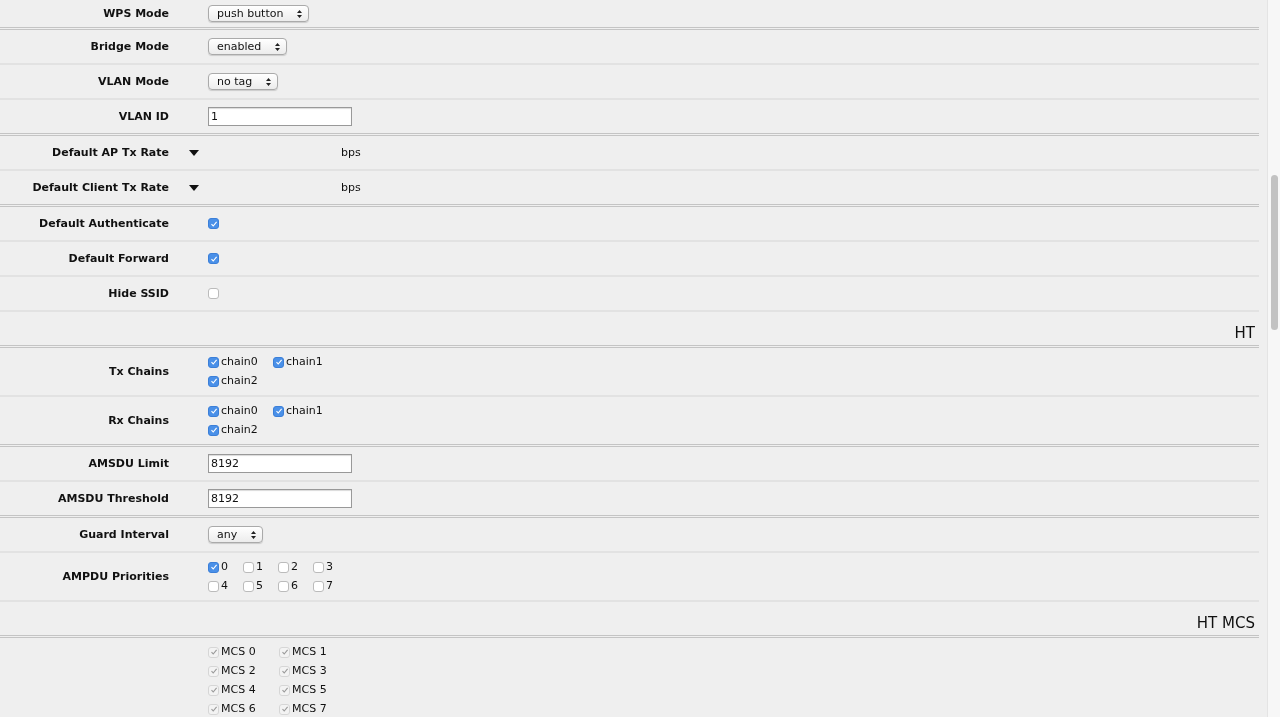 This screenshot has height=717, width=1280. What do you see at coordinates (248, 46) in the screenshot?
I see `select-dropdown: enabled` at bounding box center [248, 46].